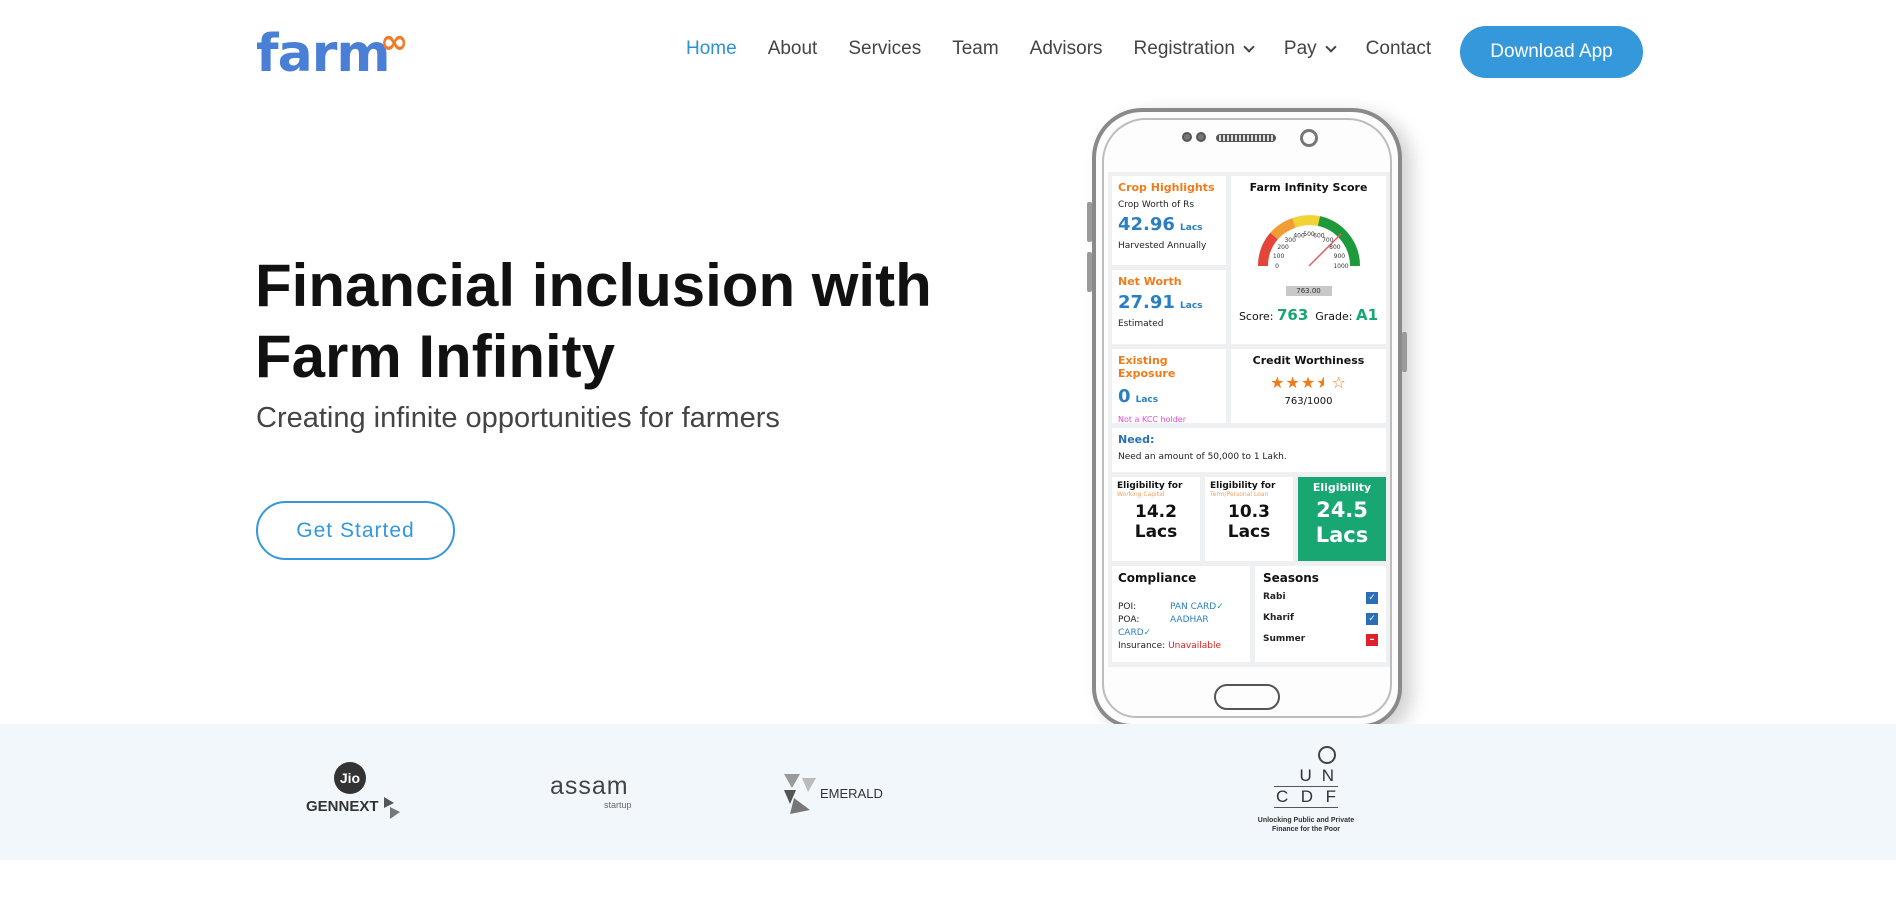 Image resolution: width=1896 pixels, height=900 pixels. I want to click on assam-startup-logo: assam startup, so click(595, 797).